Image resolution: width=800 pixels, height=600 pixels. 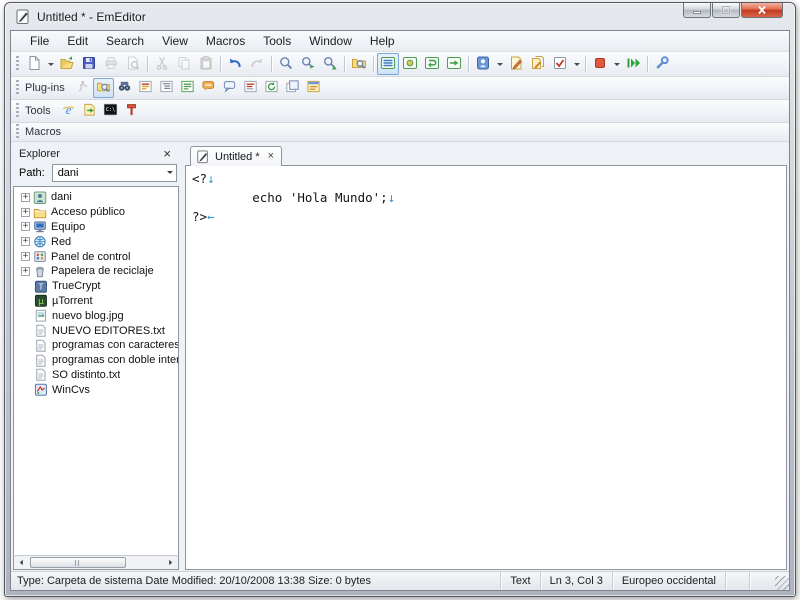 I want to click on tree-item-truecrypt: T TrueCrypt, so click(x=99, y=286).